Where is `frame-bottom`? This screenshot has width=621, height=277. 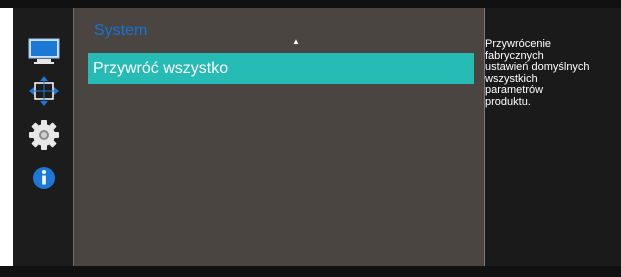 frame-bottom is located at coordinates (310, 271).